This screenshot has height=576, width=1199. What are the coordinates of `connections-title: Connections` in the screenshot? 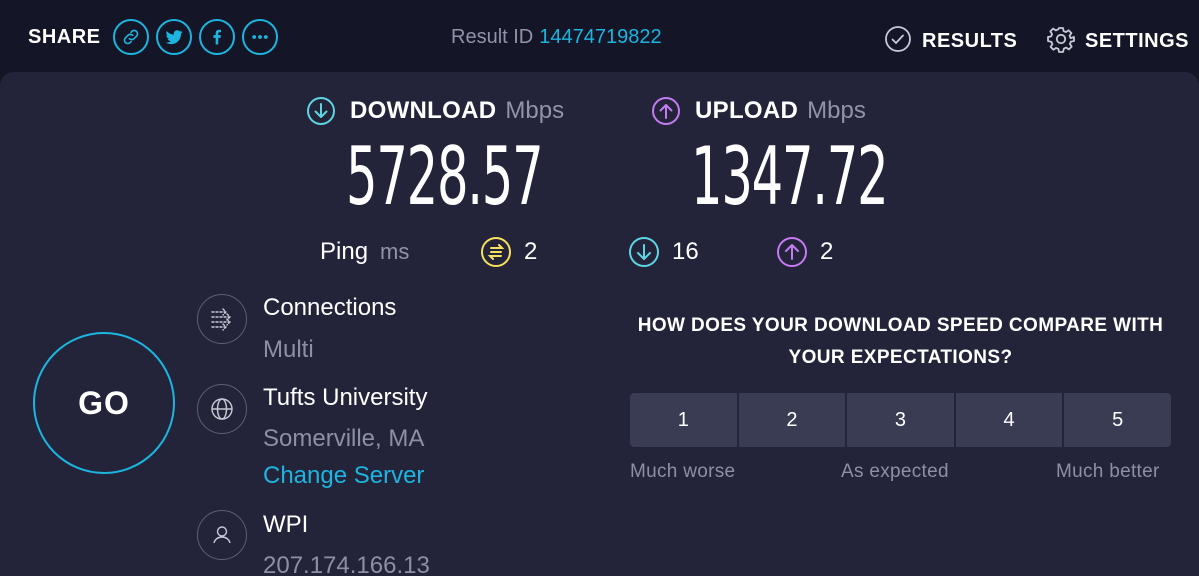 It's located at (330, 307).